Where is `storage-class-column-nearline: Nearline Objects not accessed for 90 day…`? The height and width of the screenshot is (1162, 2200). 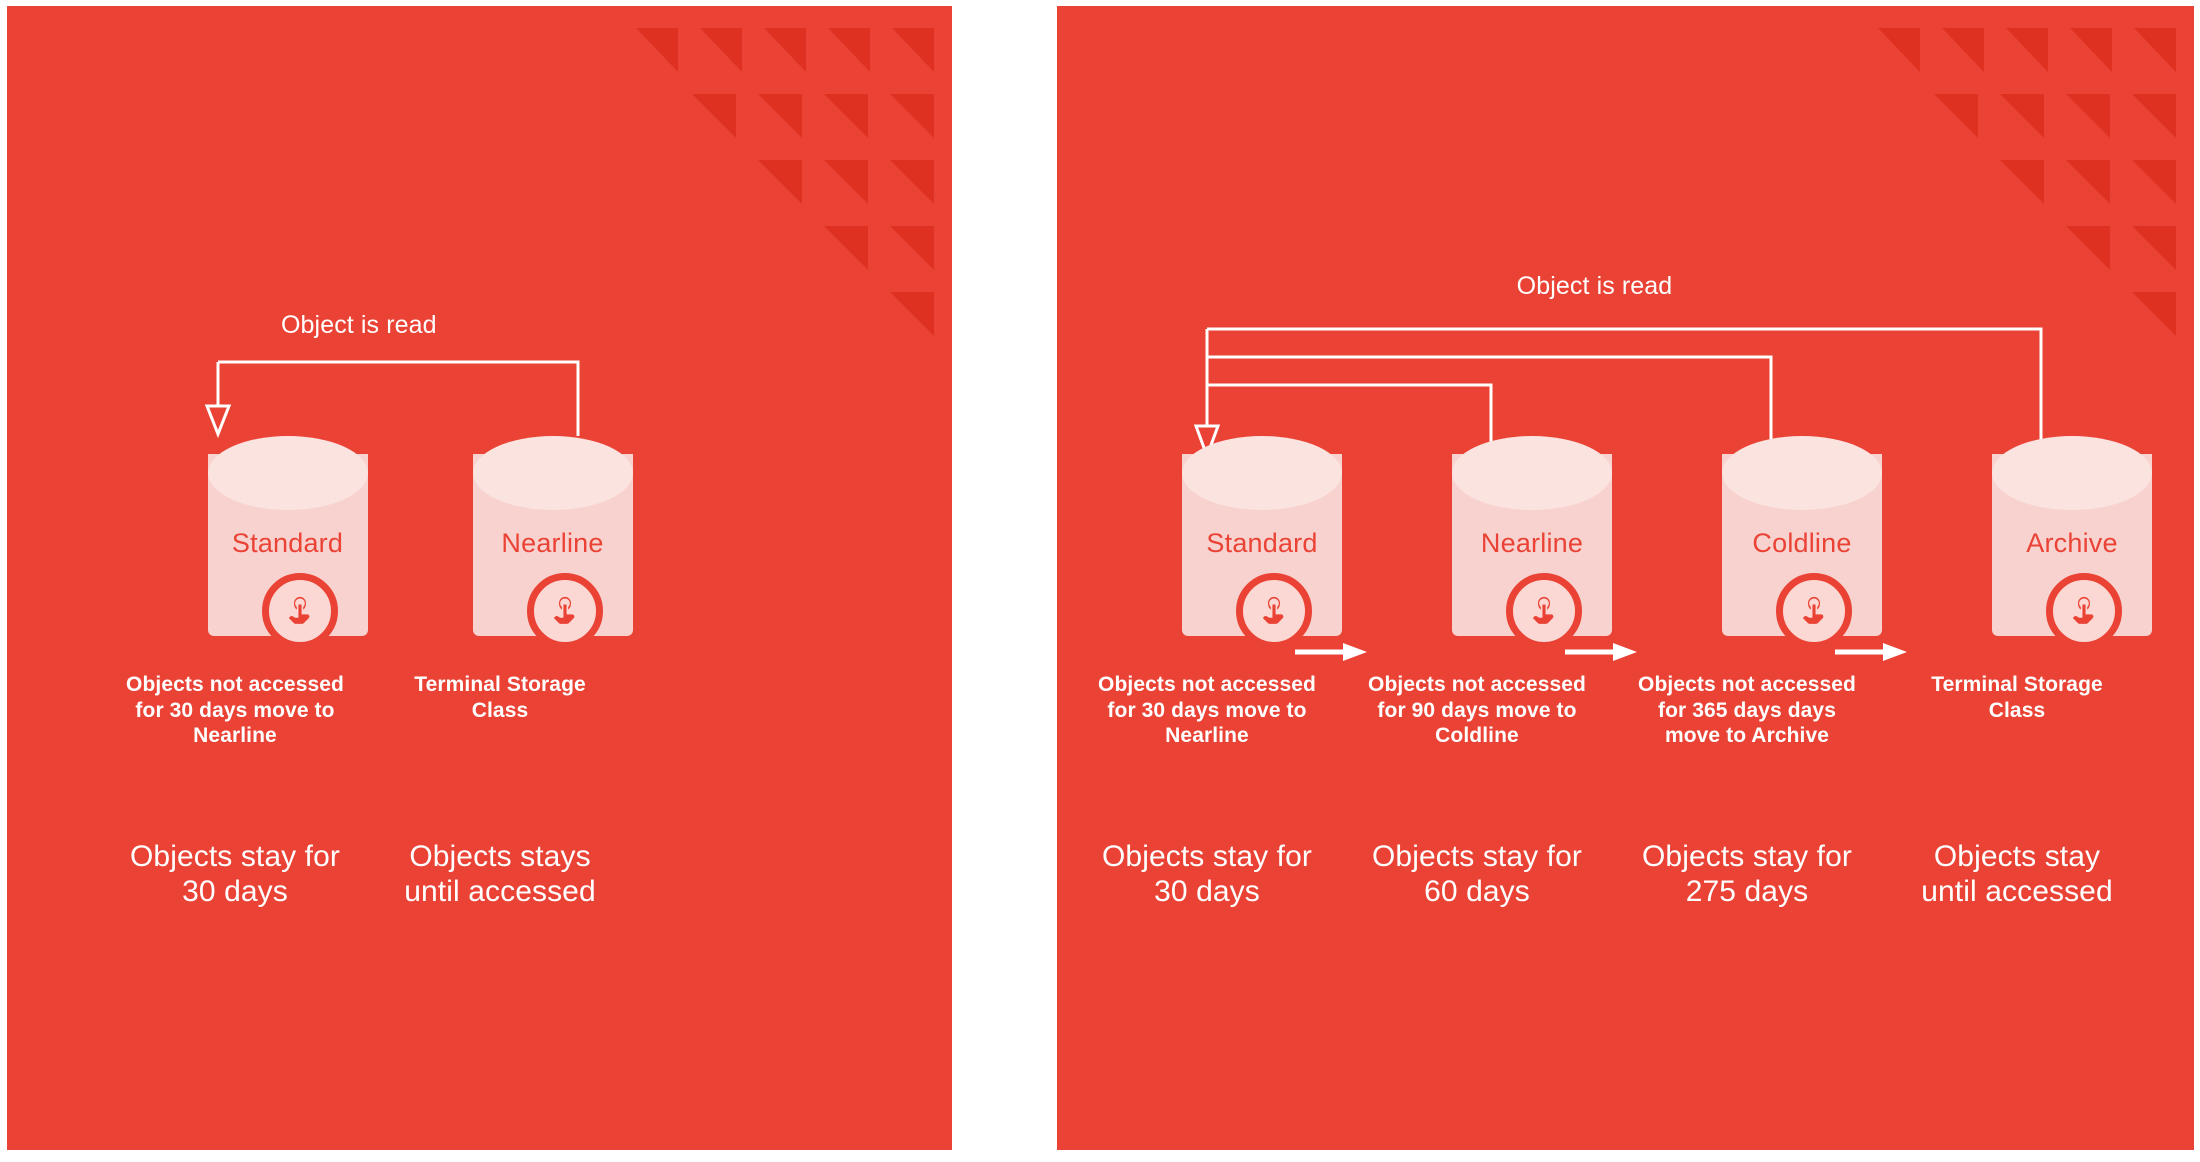 storage-class-column-nearline: Nearline Objects not accessed for 90 day… is located at coordinates (1517, 672).